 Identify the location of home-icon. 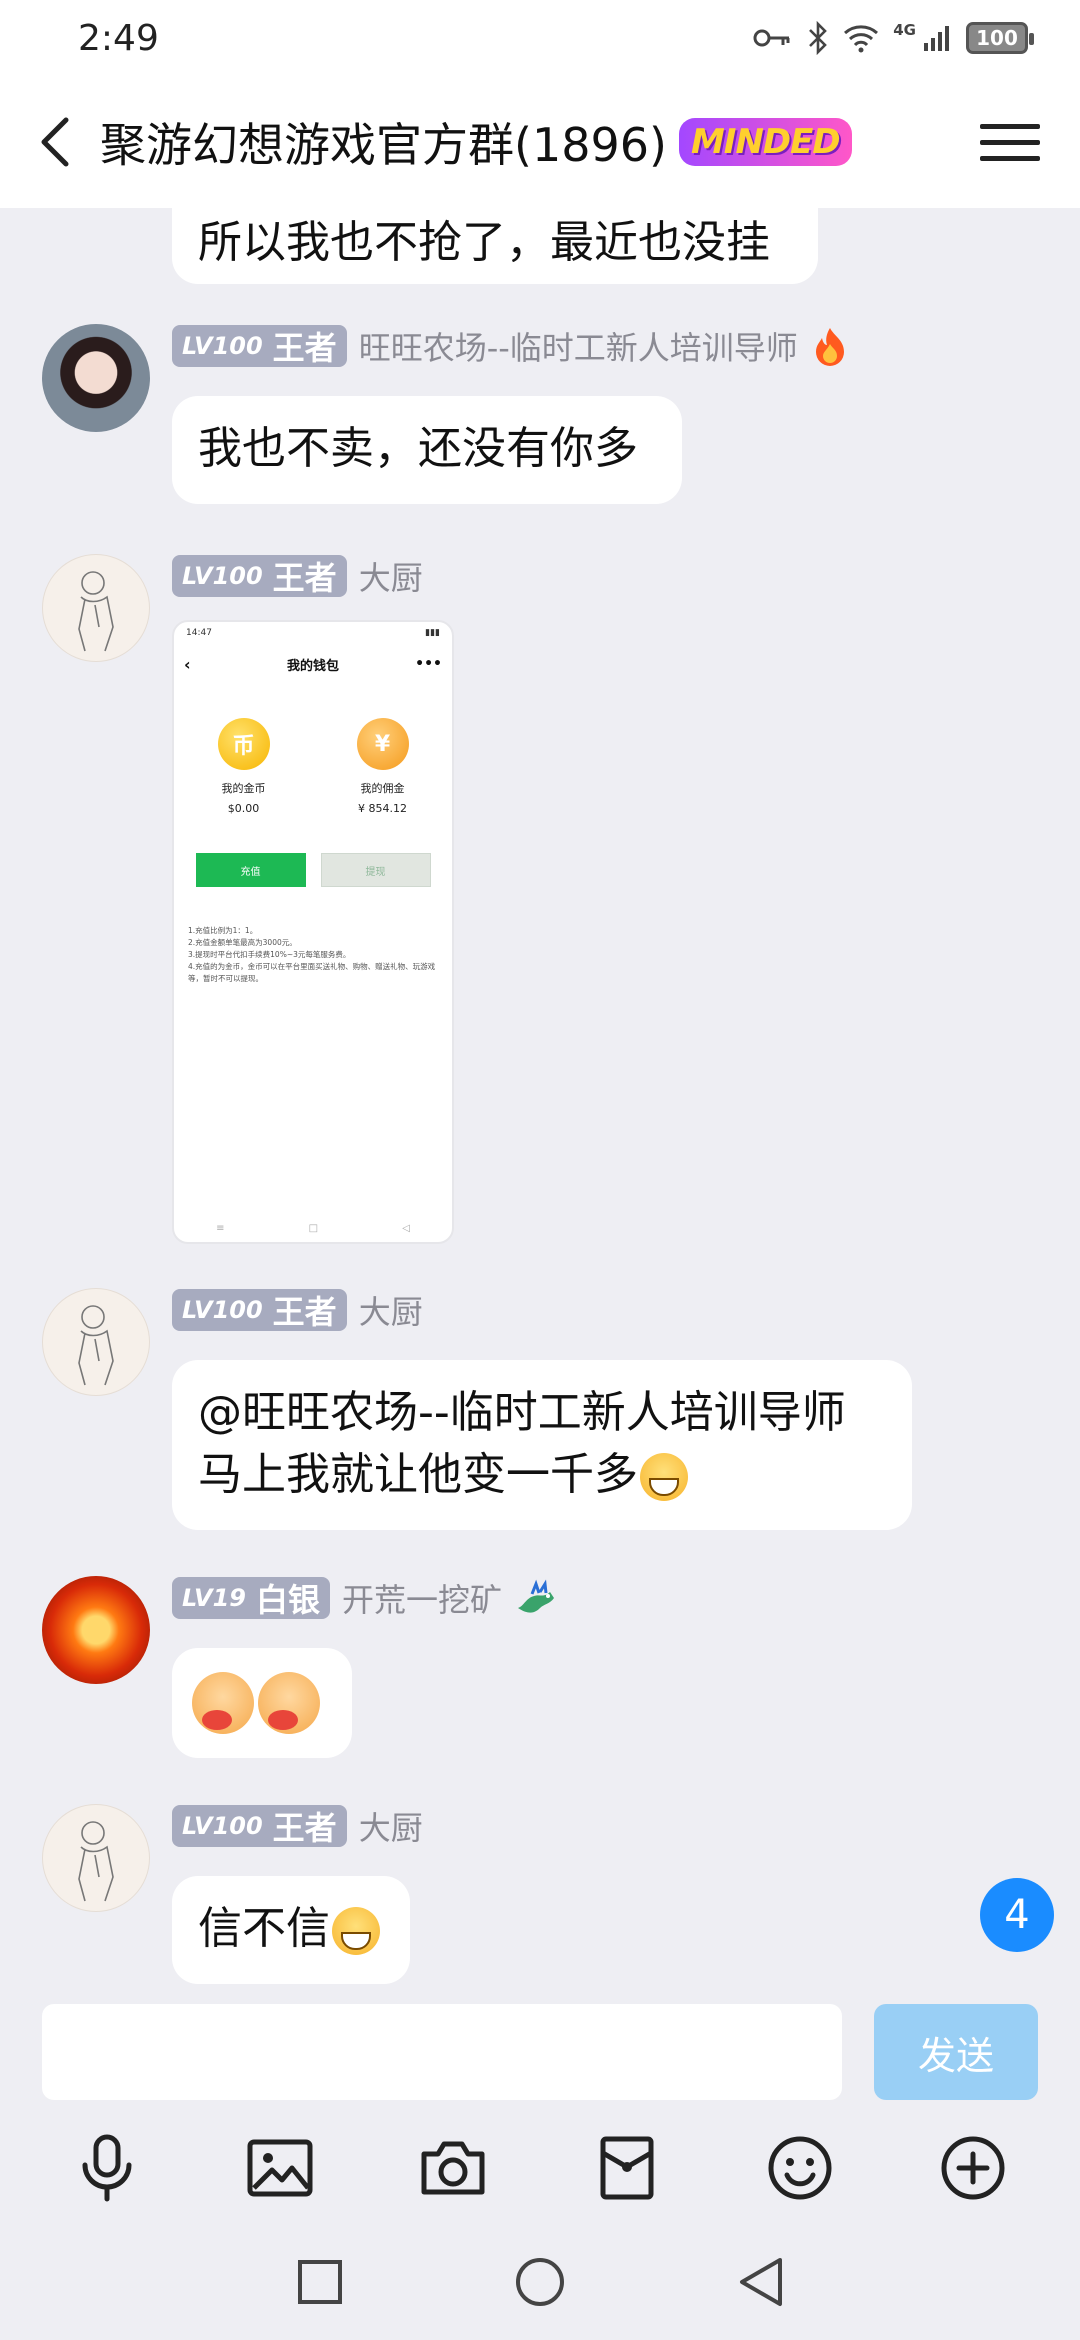
(540, 2282).